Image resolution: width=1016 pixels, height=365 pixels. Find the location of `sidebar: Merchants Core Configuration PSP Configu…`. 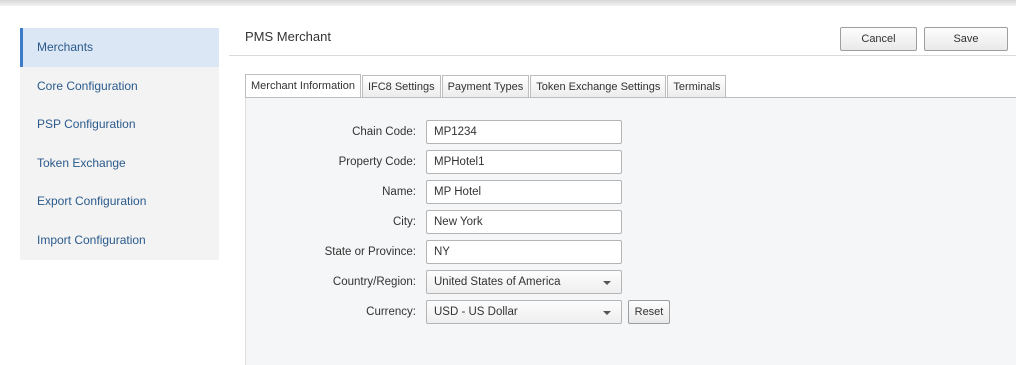

sidebar: Merchants Core Configuration PSP Configu… is located at coordinates (119, 144).